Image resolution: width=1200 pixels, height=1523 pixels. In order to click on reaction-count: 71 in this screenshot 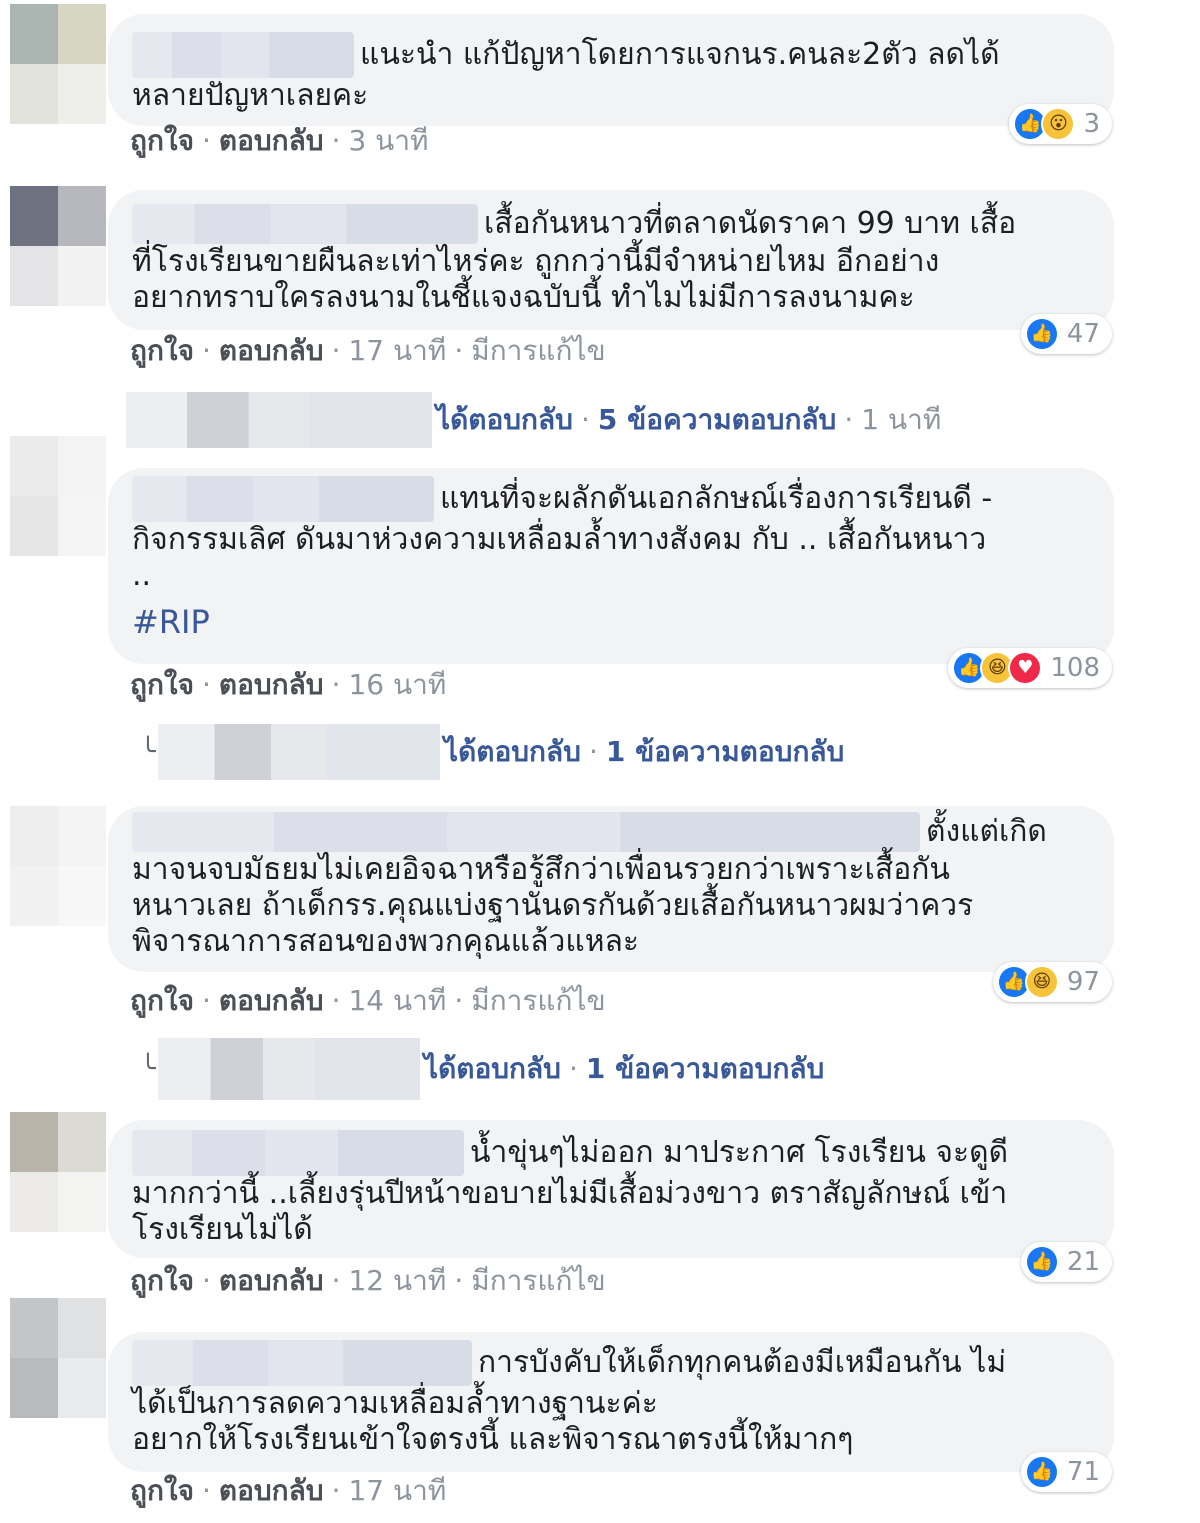, I will do `click(1083, 1472)`.